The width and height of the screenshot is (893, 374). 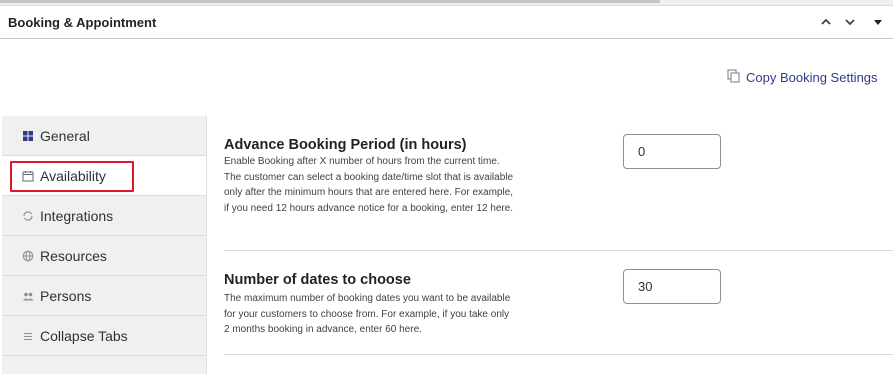 What do you see at coordinates (672, 286) in the screenshot?
I see `number-of-dates-input` at bounding box center [672, 286].